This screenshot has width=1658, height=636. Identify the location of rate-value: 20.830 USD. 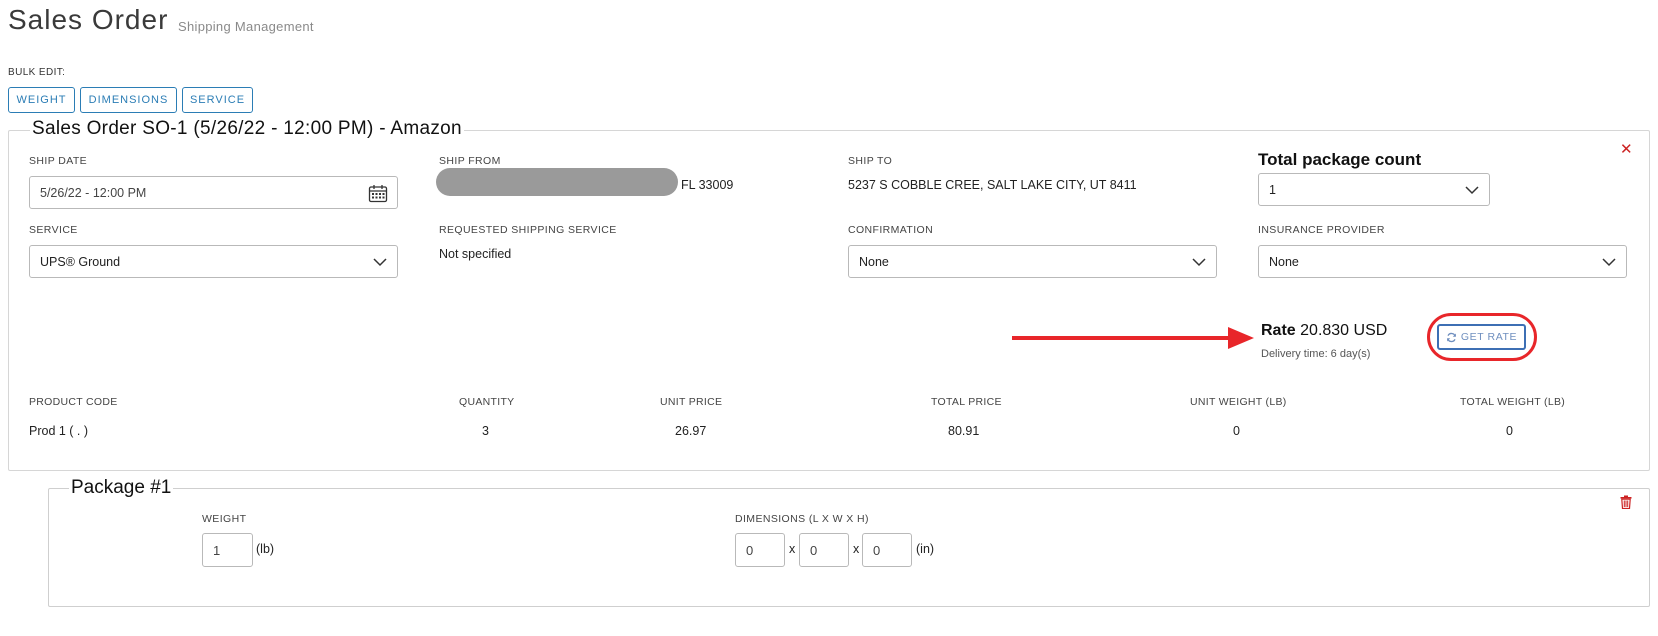
(1344, 330).